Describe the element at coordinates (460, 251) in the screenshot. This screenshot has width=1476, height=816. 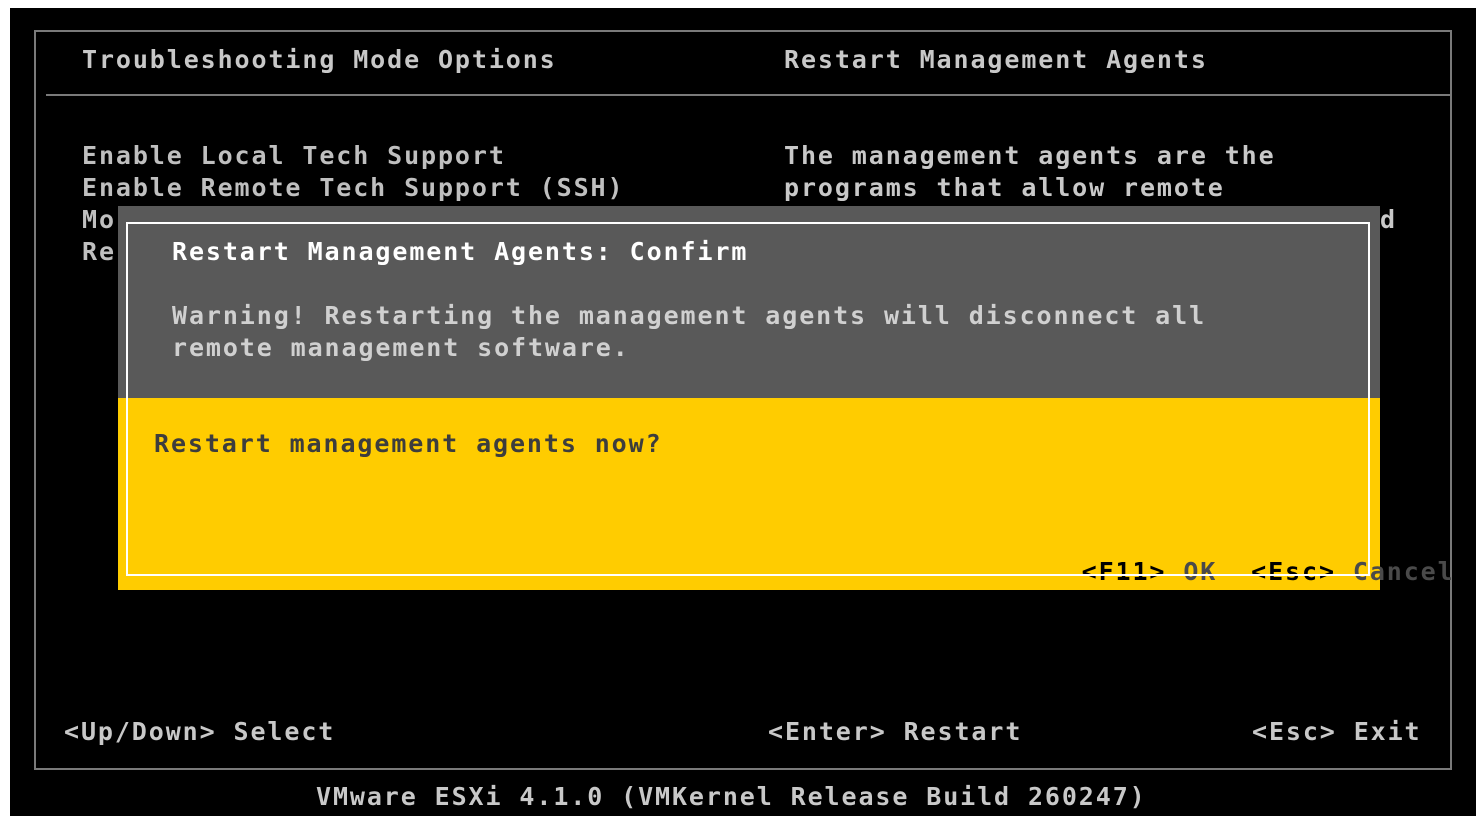
I see `dialog-title: Restart Management Agents: Confirm` at that location.